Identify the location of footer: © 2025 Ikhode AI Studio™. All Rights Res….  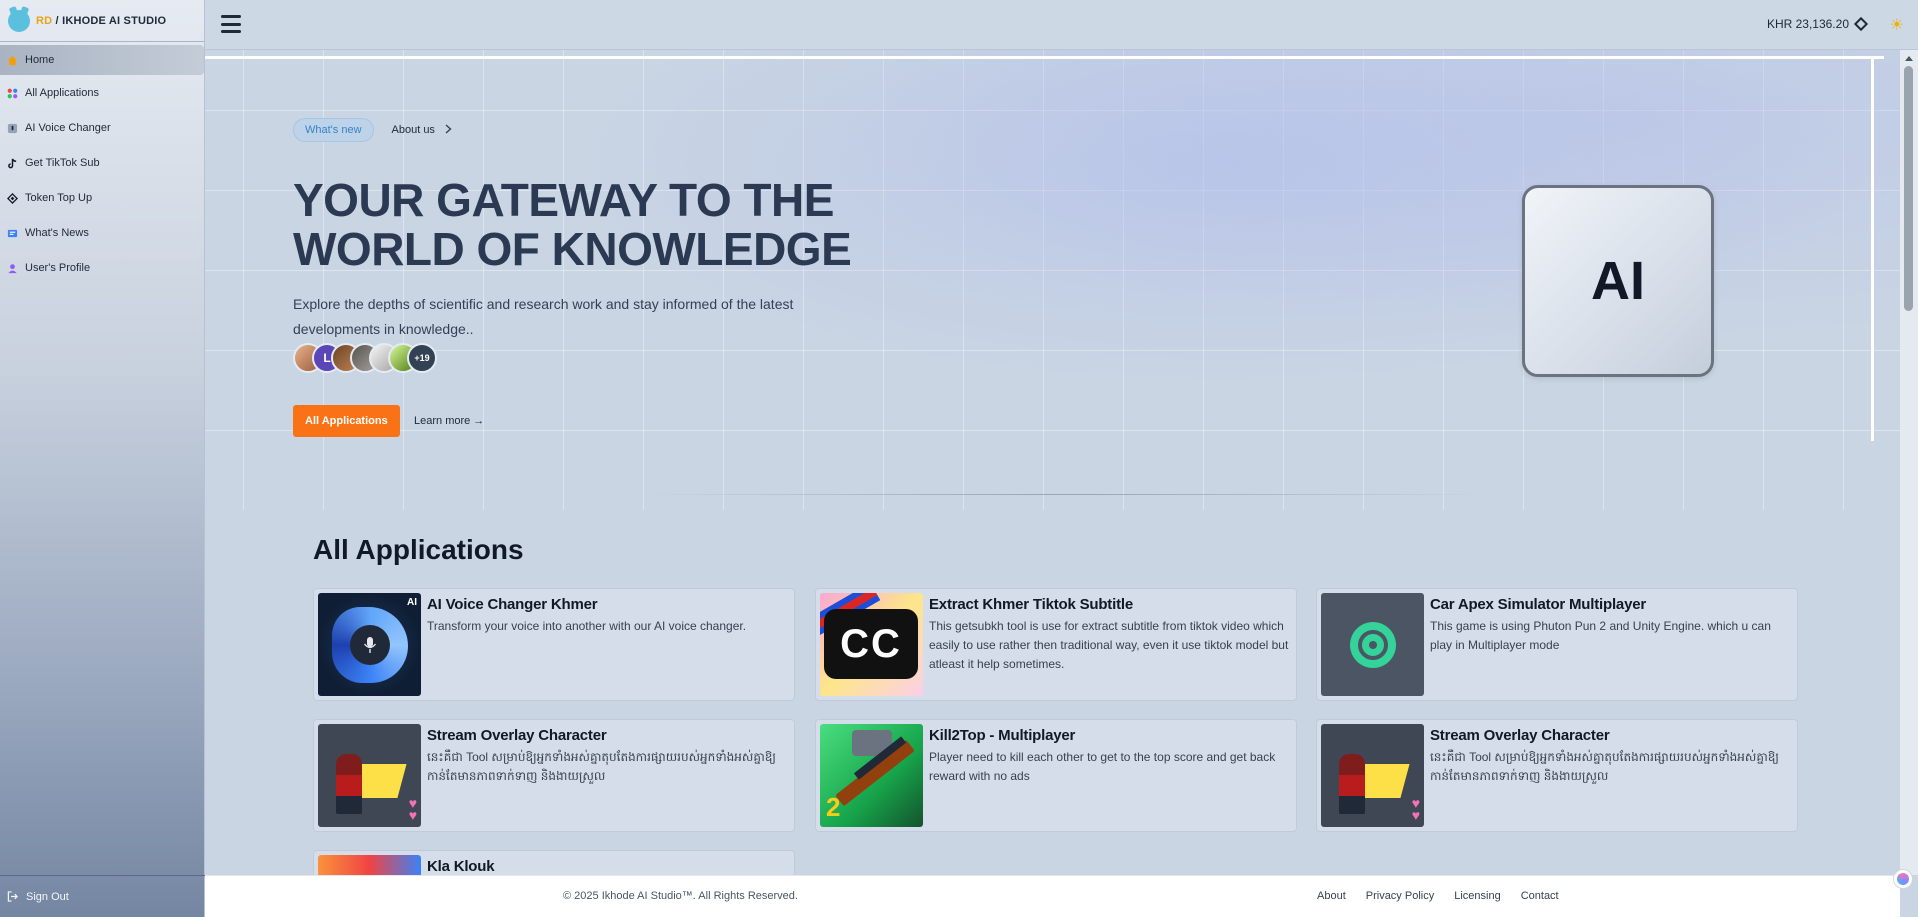
(1052, 896).